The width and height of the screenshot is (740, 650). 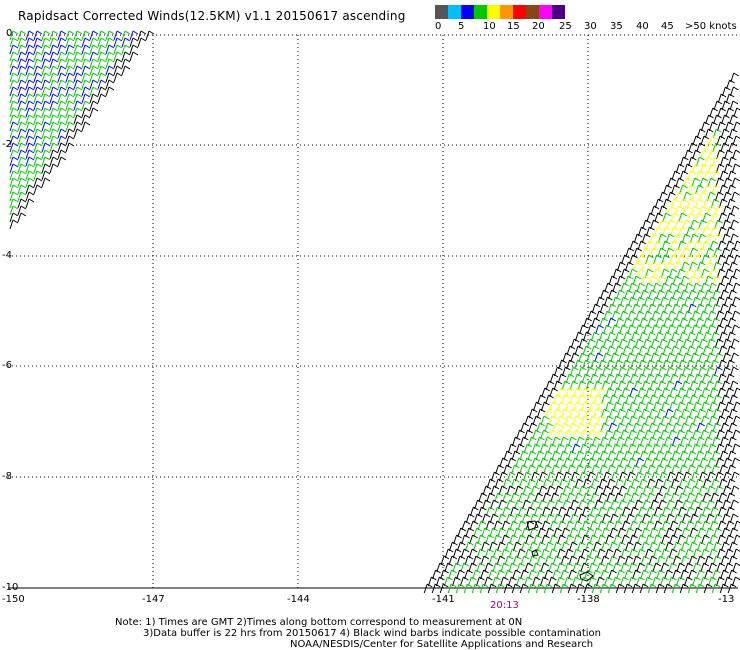 I want to click on lat-tick-label: -6, so click(x=7, y=365).